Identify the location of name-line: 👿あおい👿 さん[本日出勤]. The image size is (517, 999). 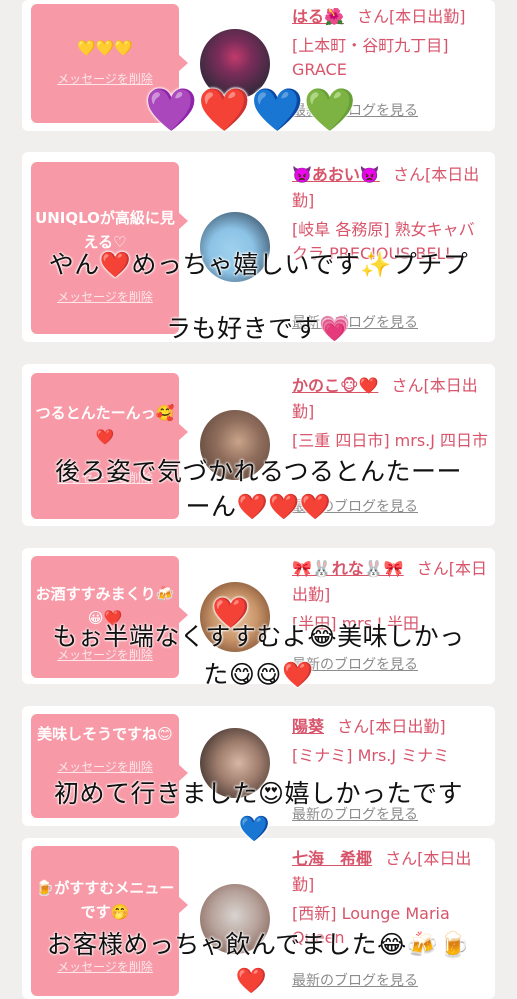
(391, 188).